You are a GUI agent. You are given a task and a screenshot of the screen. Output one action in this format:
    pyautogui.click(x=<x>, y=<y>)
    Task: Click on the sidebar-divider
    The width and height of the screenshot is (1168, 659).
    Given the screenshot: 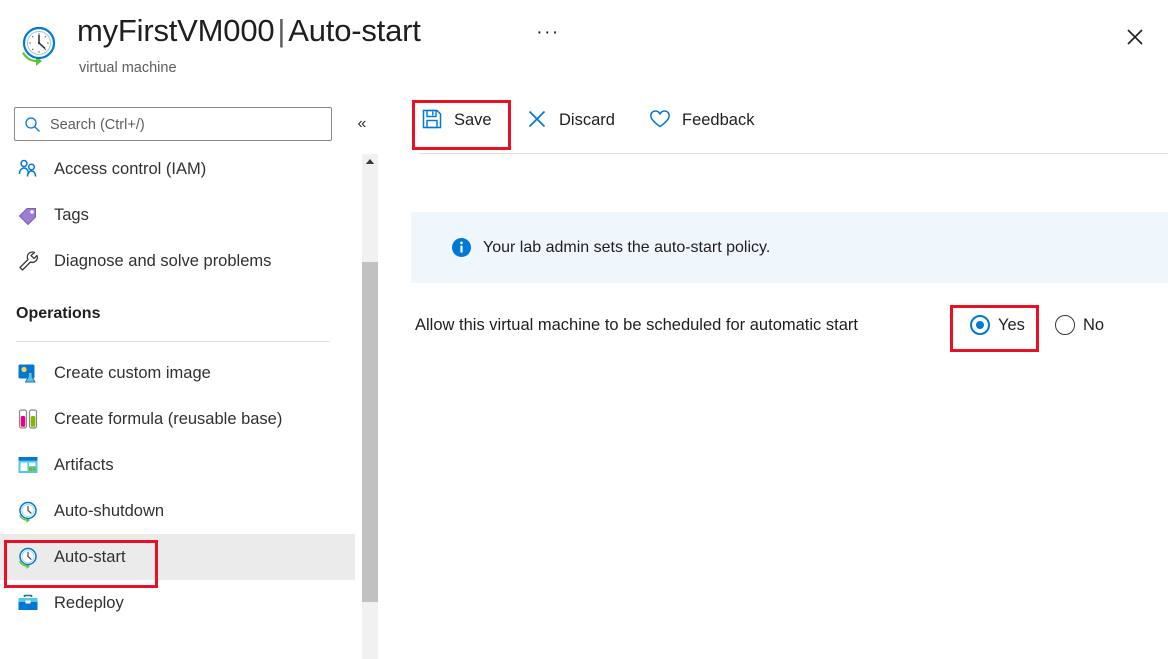 What is the action you would take?
    pyautogui.click(x=173, y=341)
    